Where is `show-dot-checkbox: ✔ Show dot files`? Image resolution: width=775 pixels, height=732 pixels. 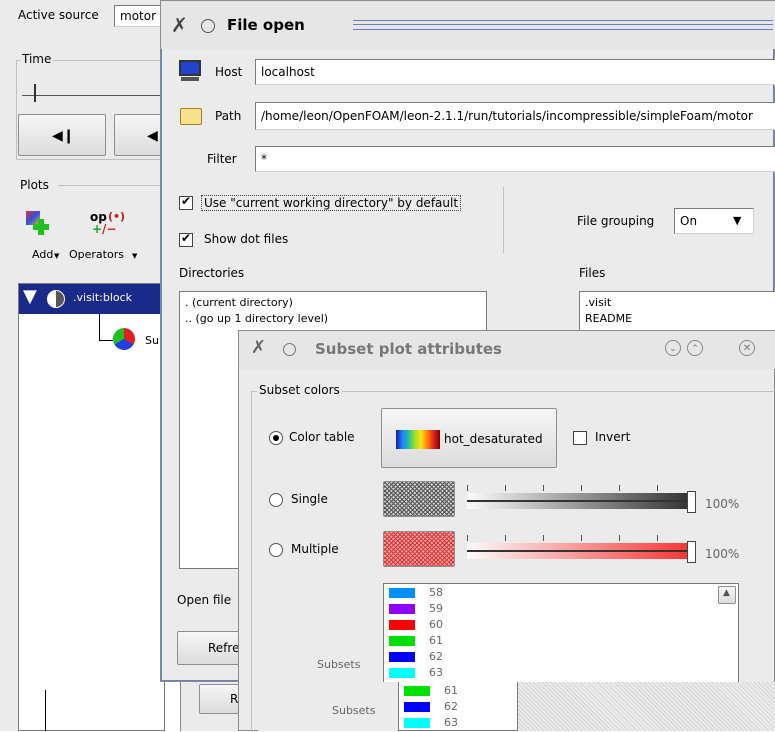 show-dot-checkbox: ✔ Show dot files is located at coordinates (244, 240).